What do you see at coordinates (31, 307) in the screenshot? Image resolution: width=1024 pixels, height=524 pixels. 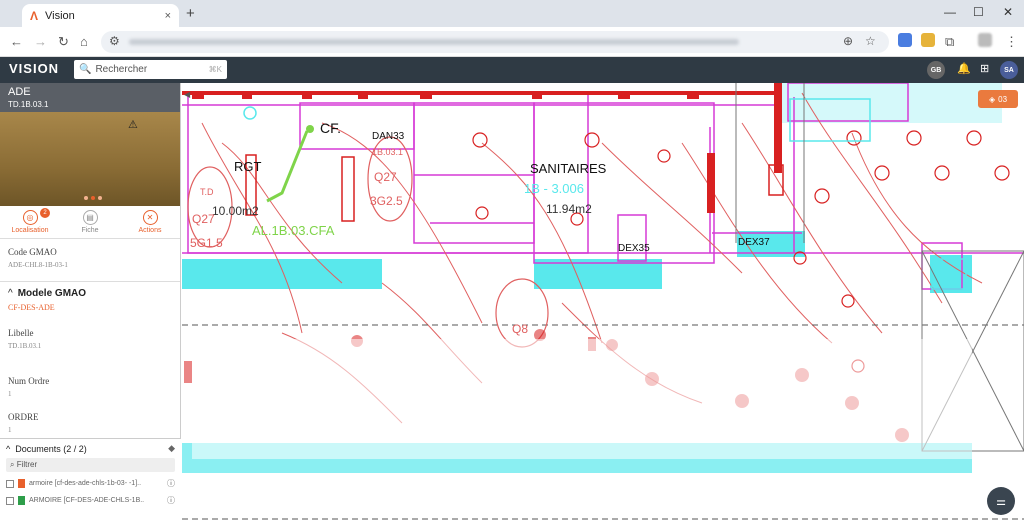 I see `modele-value: CF-DES-ADE` at bounding box center [31, 307].